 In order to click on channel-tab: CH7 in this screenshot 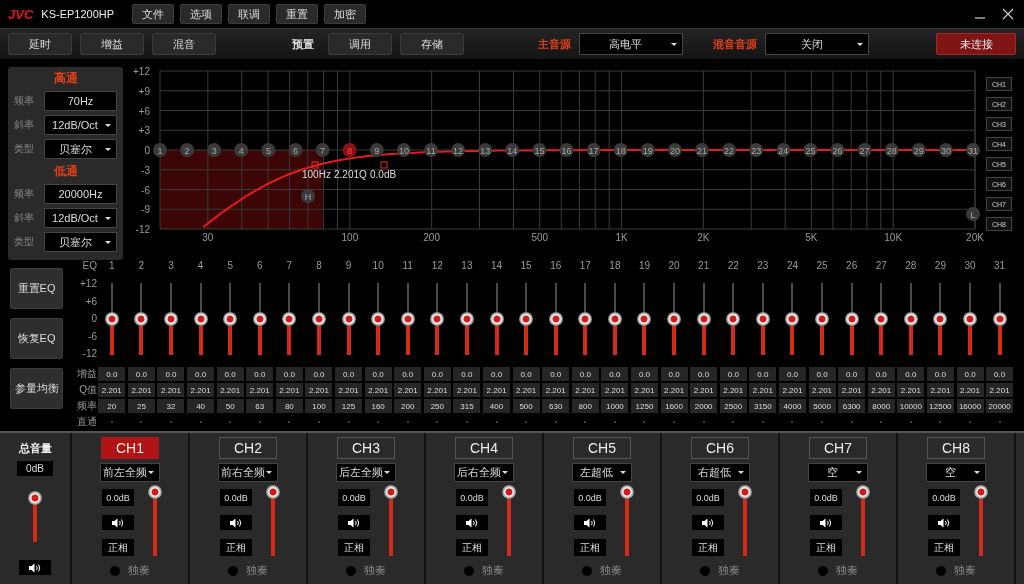, I will do `click(838, 448)`.